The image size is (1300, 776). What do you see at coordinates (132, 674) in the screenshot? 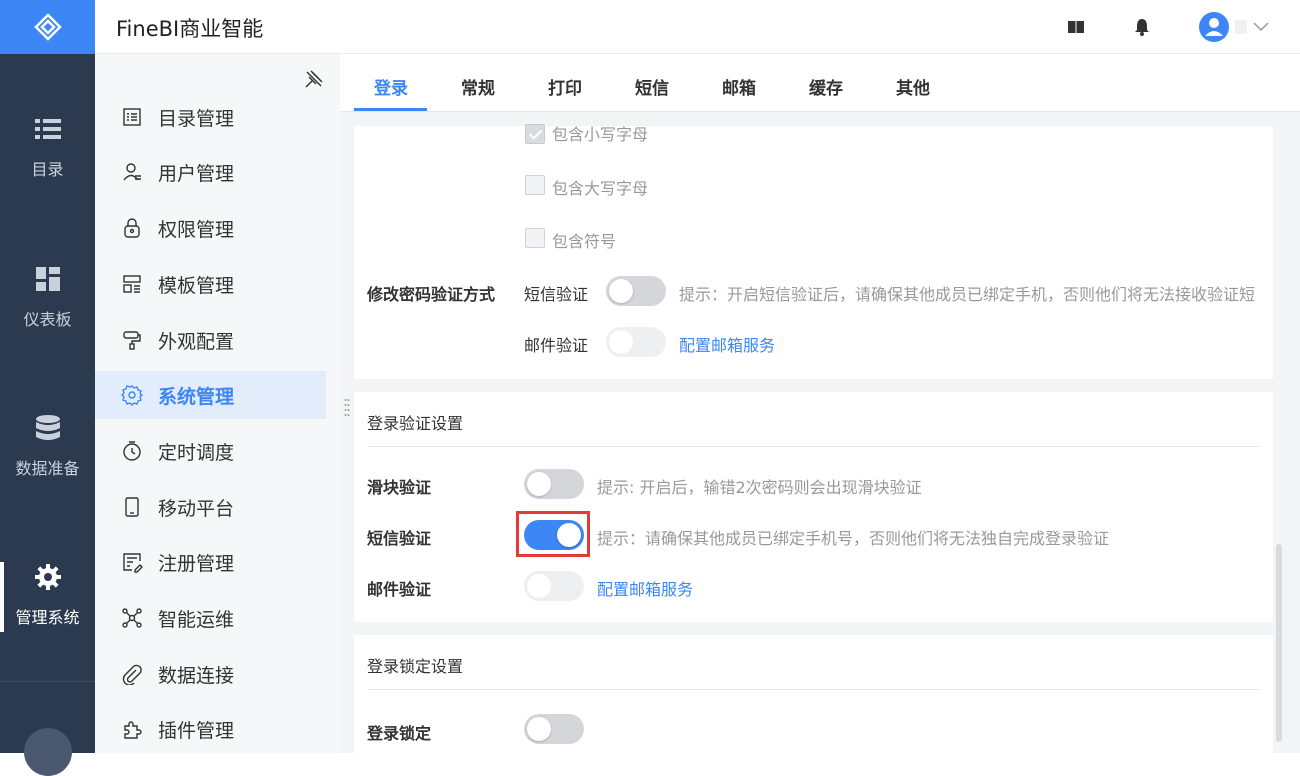
I see `paperclip-icon` at bounding box center [132, 674].